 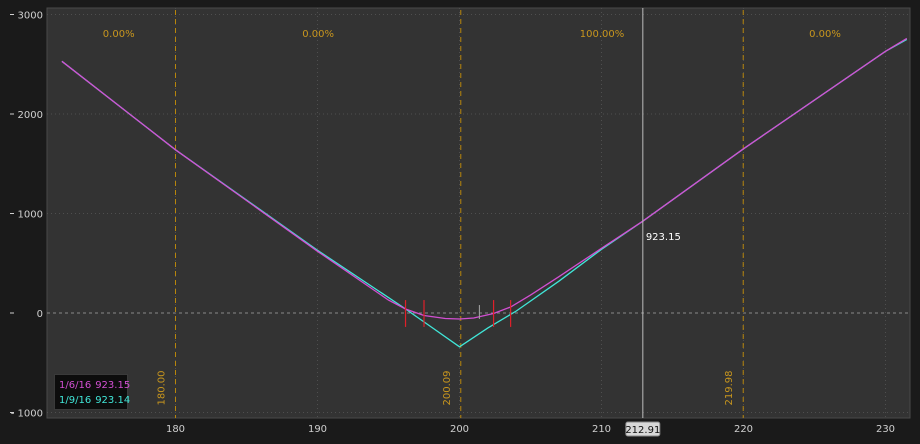 I want to click on x-tick-label: 180, so click(x=175, y=429).